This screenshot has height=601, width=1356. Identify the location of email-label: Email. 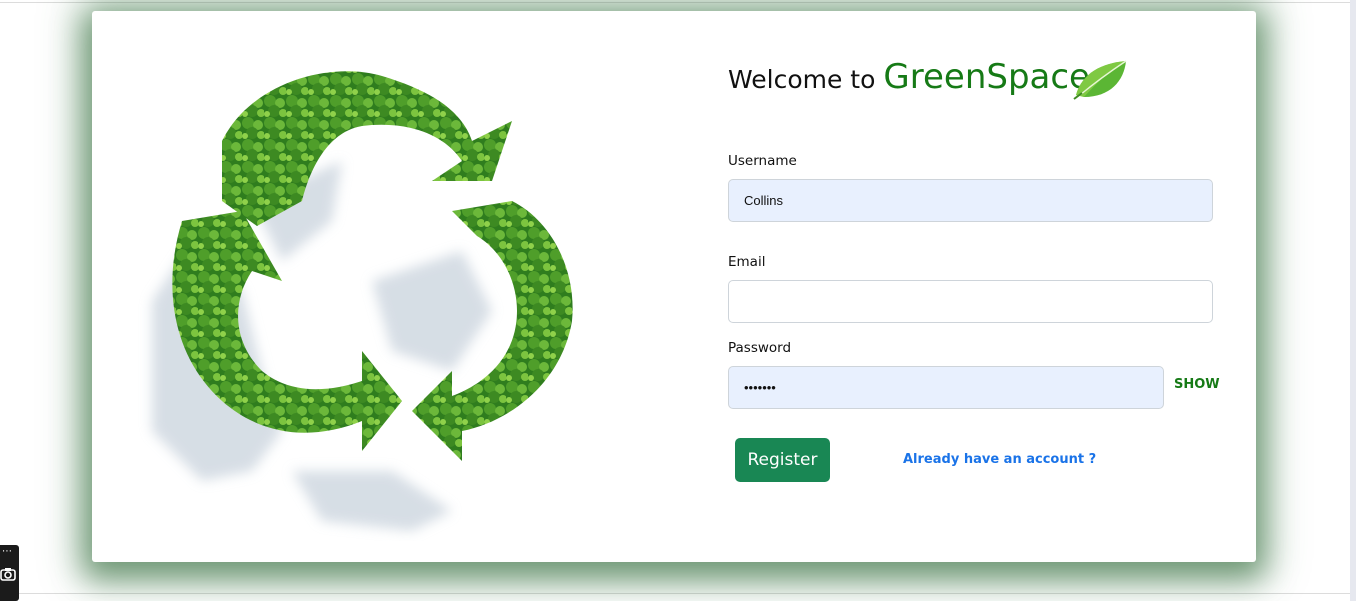
(747, 262).